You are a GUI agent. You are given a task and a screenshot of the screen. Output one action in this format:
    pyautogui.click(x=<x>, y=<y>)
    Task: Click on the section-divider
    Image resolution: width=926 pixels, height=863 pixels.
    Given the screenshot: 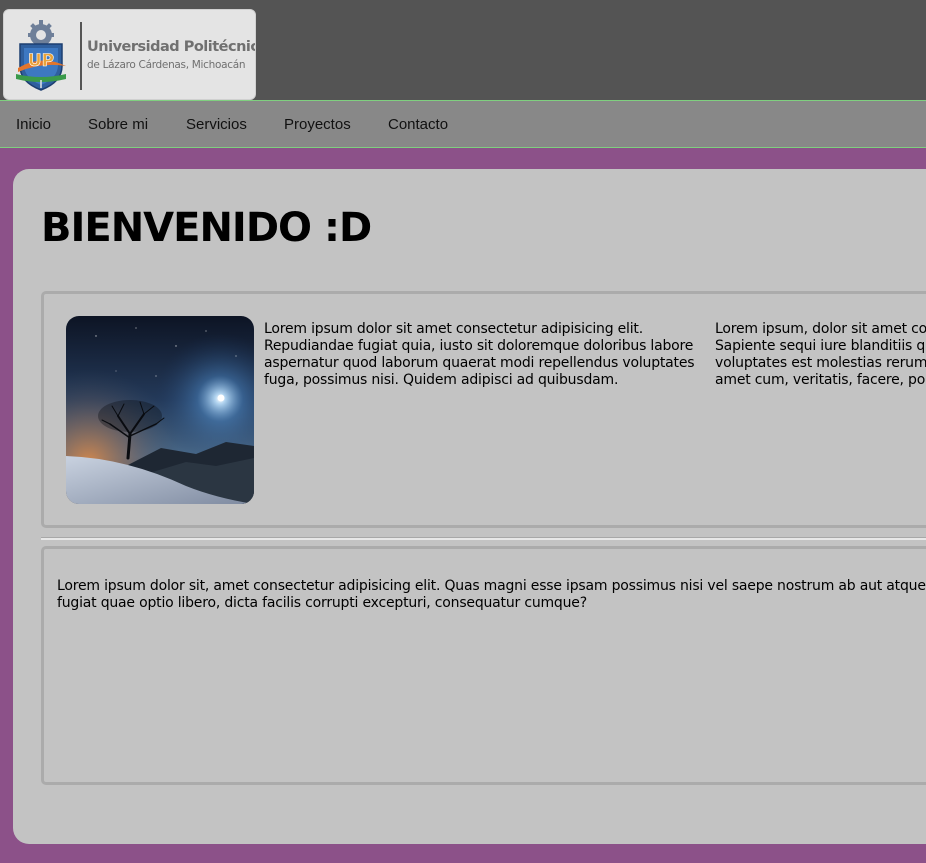 What is the action you would take?
    pyautogui.click(x=483, y=538)
    